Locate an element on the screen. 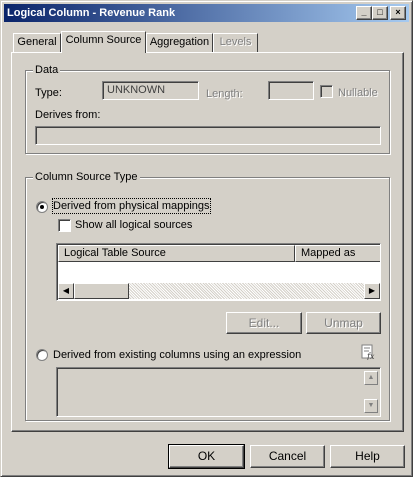 This screenshot has height=477, width=413. arrow-right-icon: ▶ is located at coordinates (372, 290).